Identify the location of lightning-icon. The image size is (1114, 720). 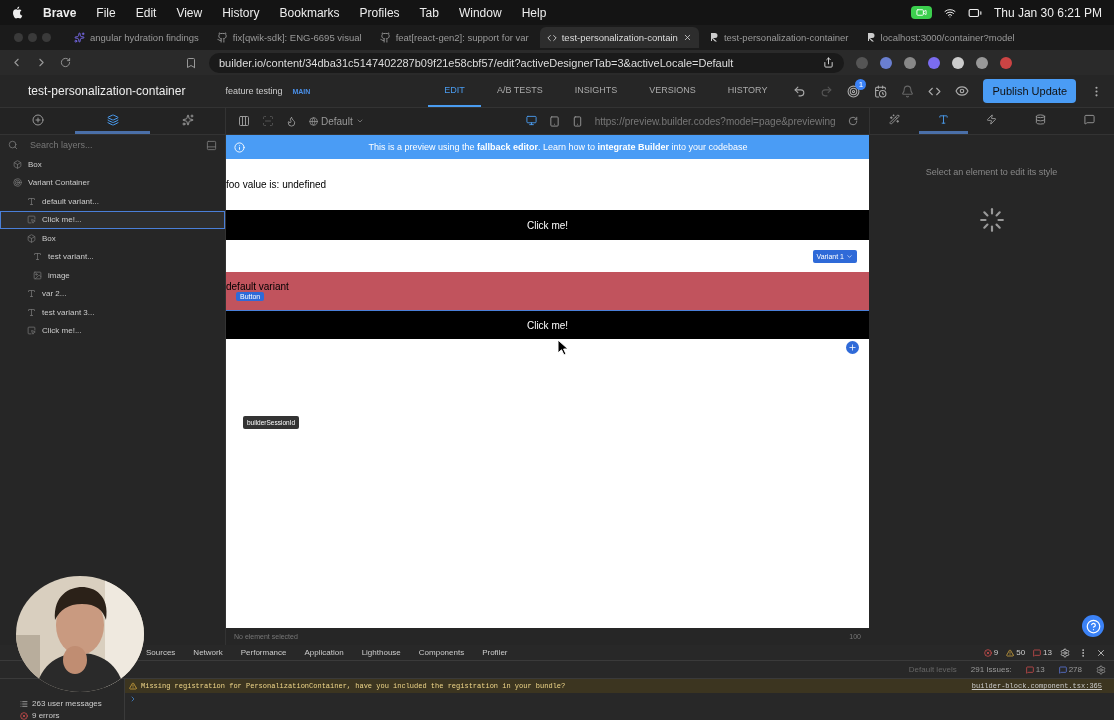
(992, 119).